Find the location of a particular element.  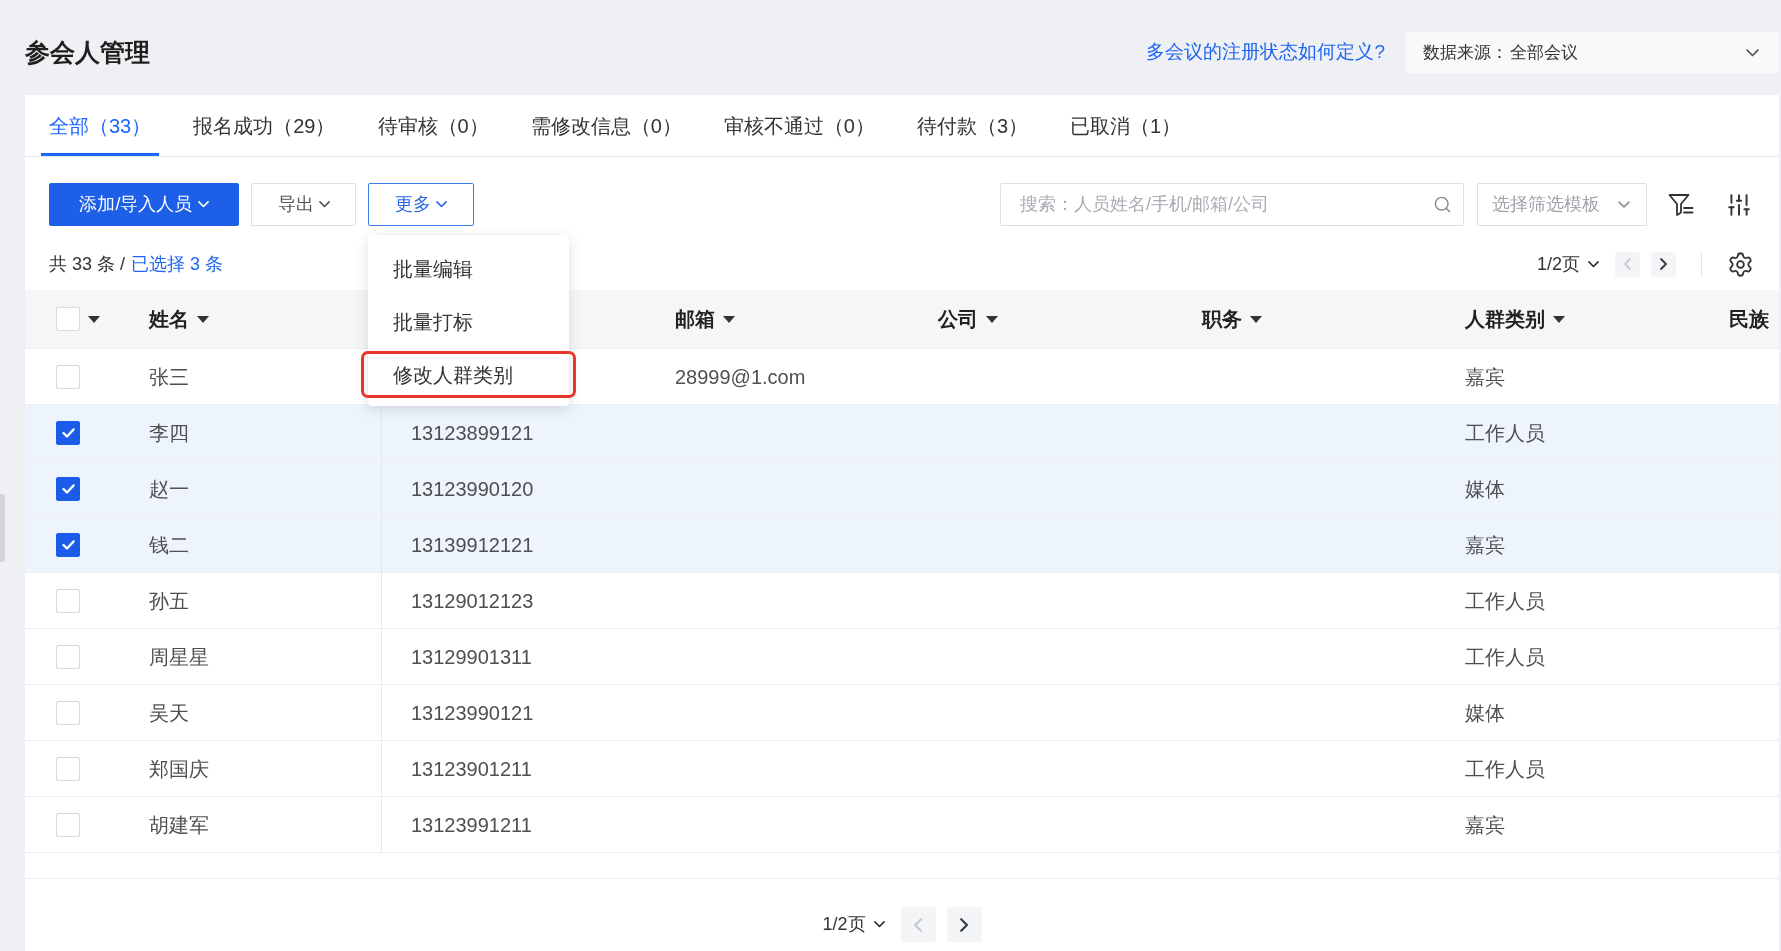

column-header: 职务 is located at coordinates (1232, 319).